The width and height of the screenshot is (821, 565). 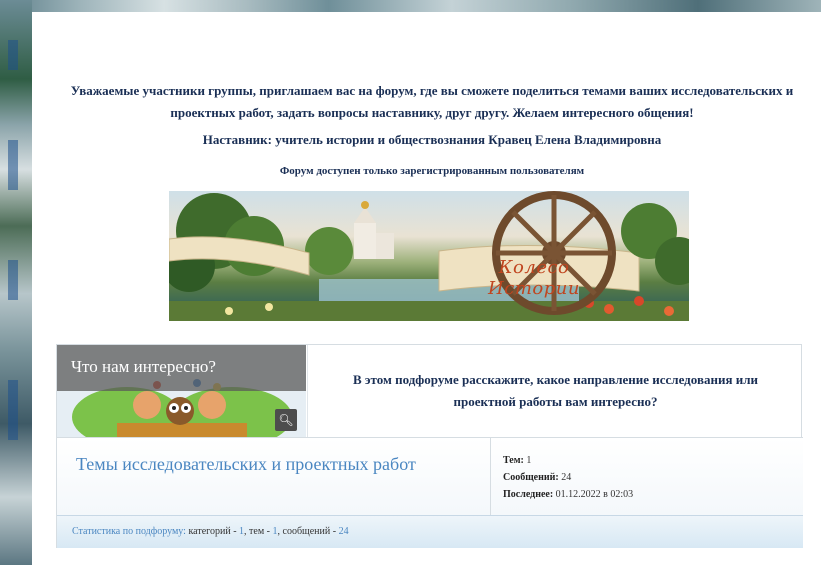 What do you see at coordinates (531, 477) in the screenshot?
I see `message-count-label: Сообщений:` at bounding box center [531, 477].